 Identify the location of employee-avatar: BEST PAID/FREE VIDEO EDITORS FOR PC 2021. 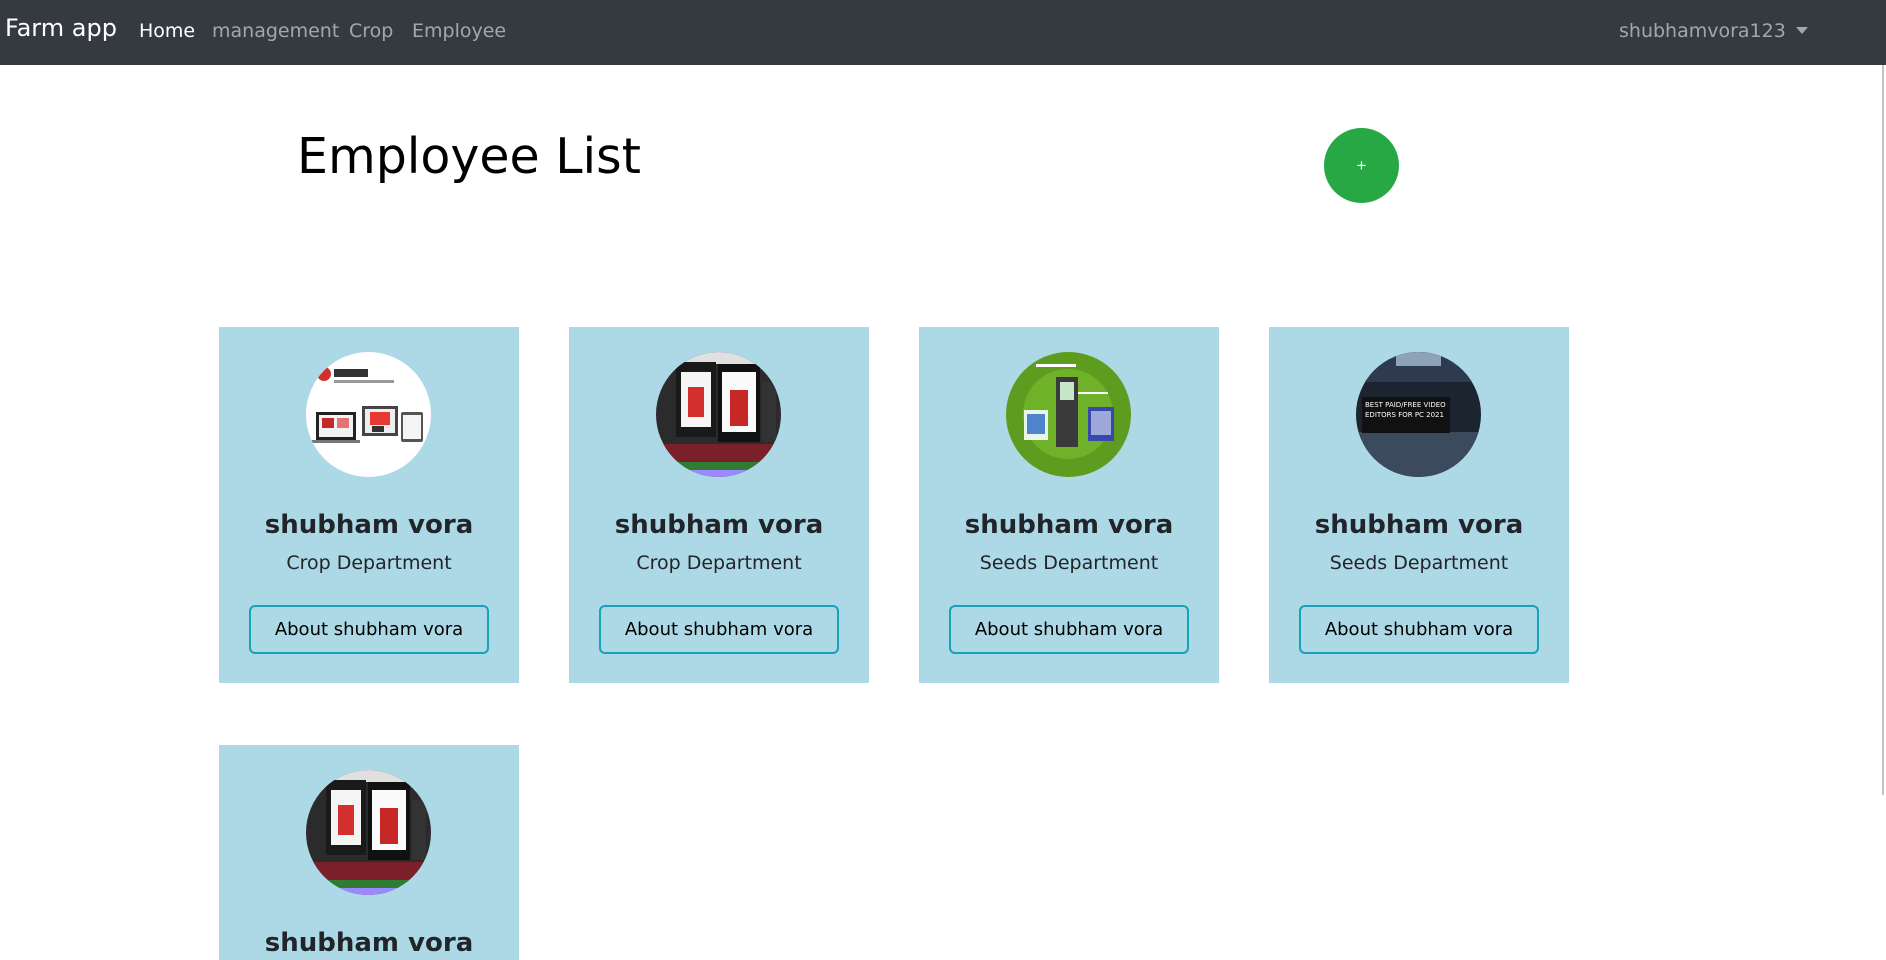
(1418, 414).